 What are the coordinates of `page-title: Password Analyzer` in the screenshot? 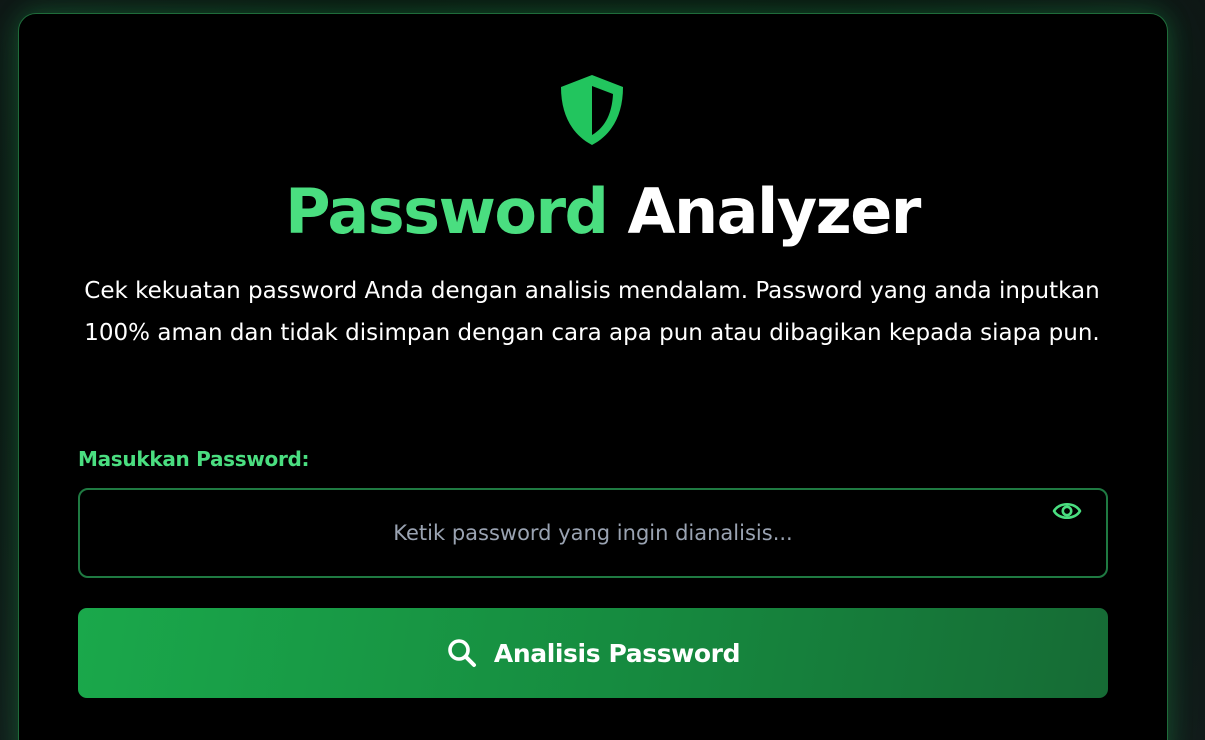 It's located at (602, 212).